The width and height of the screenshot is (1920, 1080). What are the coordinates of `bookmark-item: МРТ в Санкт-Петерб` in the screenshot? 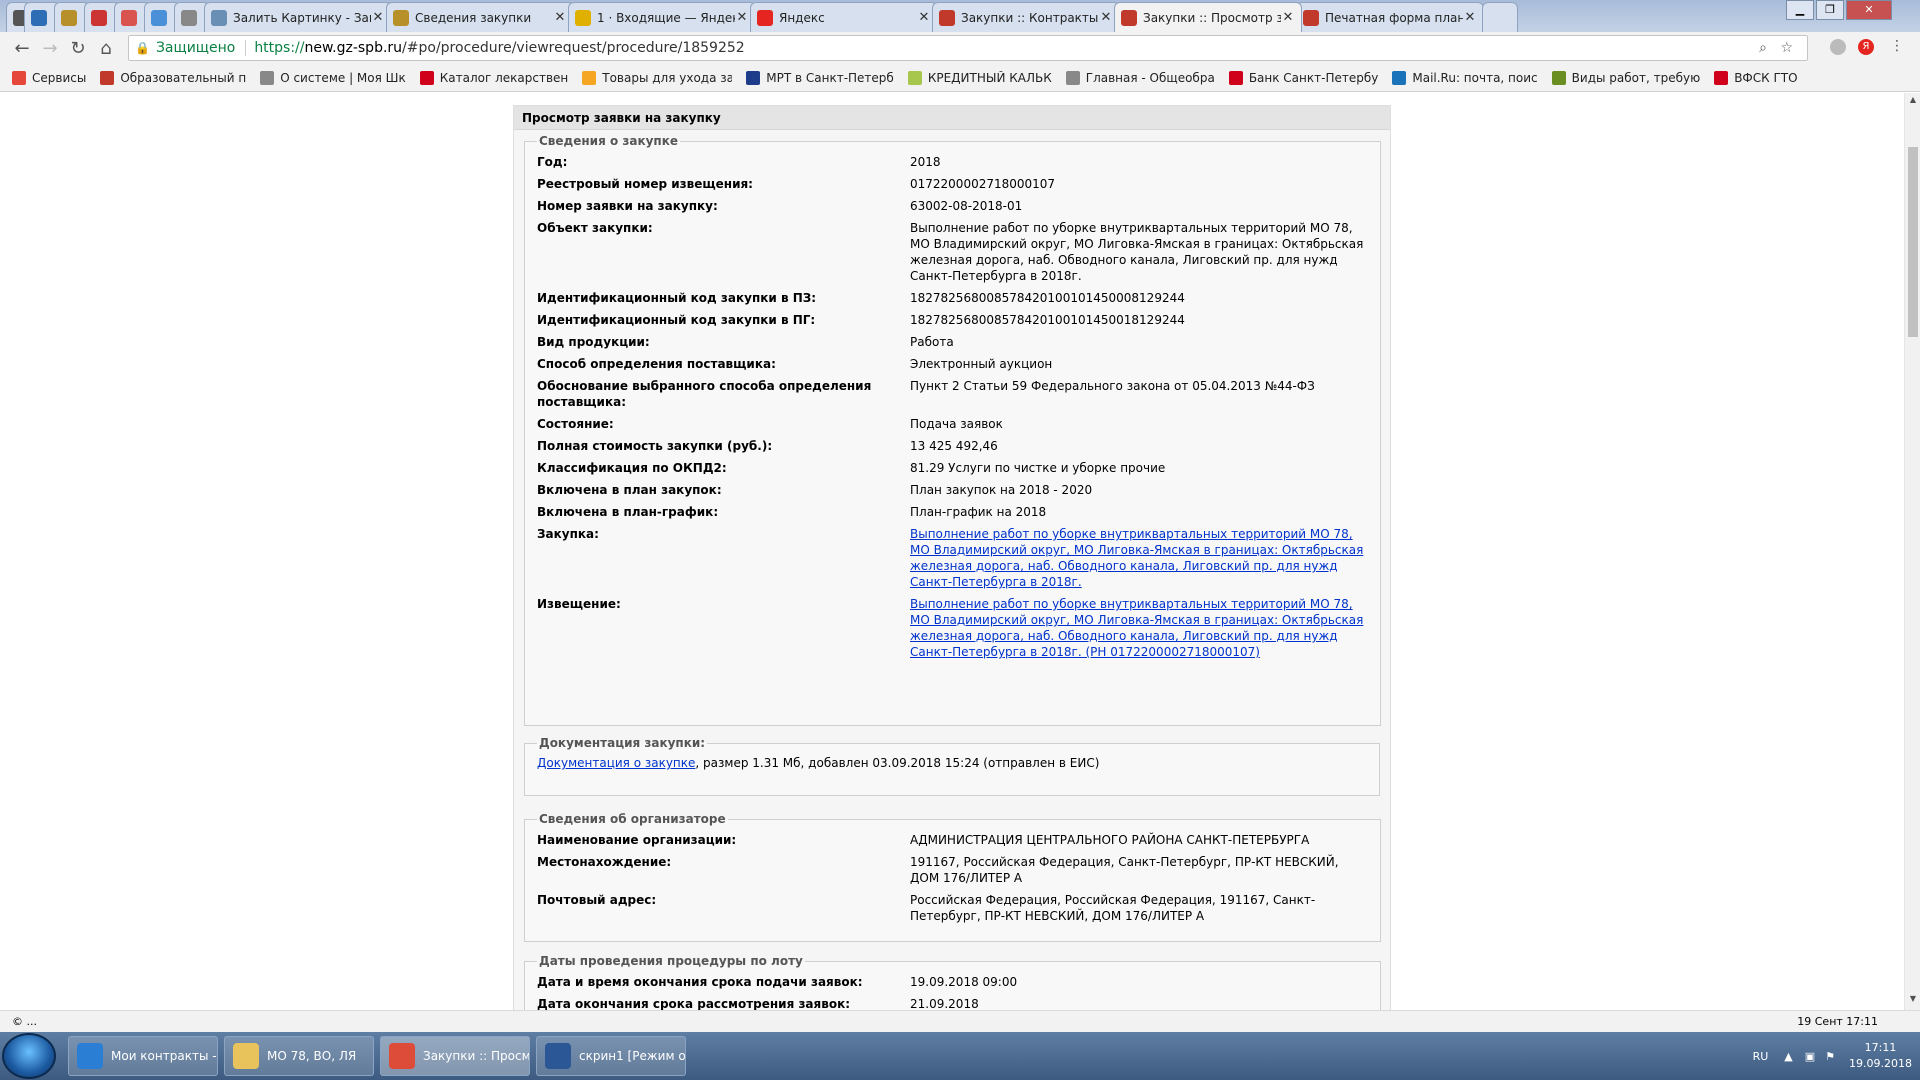 It's located at (820, 77).